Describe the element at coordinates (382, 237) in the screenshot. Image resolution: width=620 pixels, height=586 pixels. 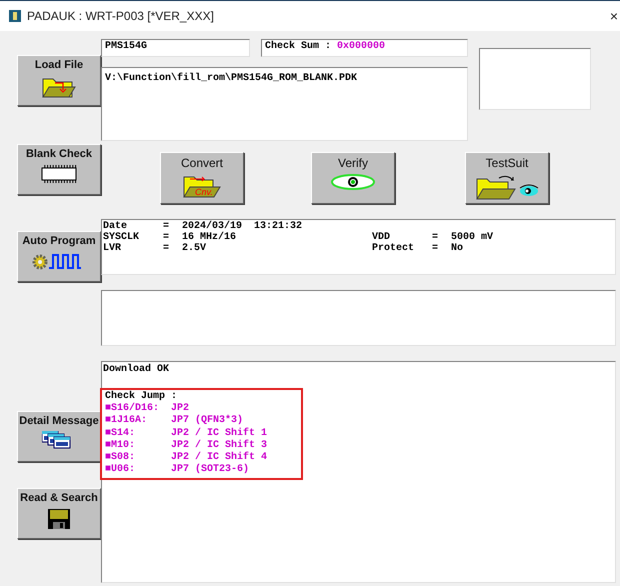
I see `info-label: VDD` at that location.